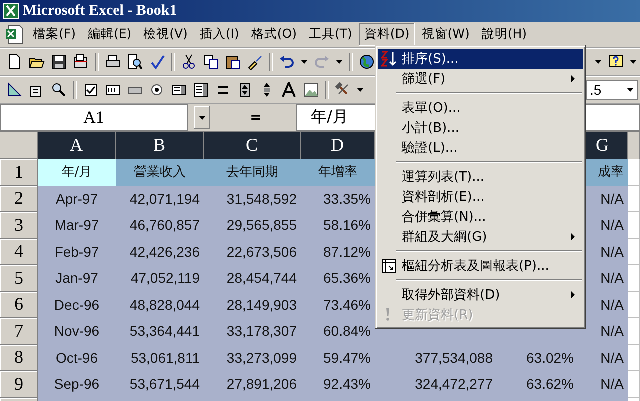 The height and width of the screenshot is (401, 640). What do you see at coordinates (19, 305) in the screenshot?
I see `row-header: 6` at bounding box center [19, 305].